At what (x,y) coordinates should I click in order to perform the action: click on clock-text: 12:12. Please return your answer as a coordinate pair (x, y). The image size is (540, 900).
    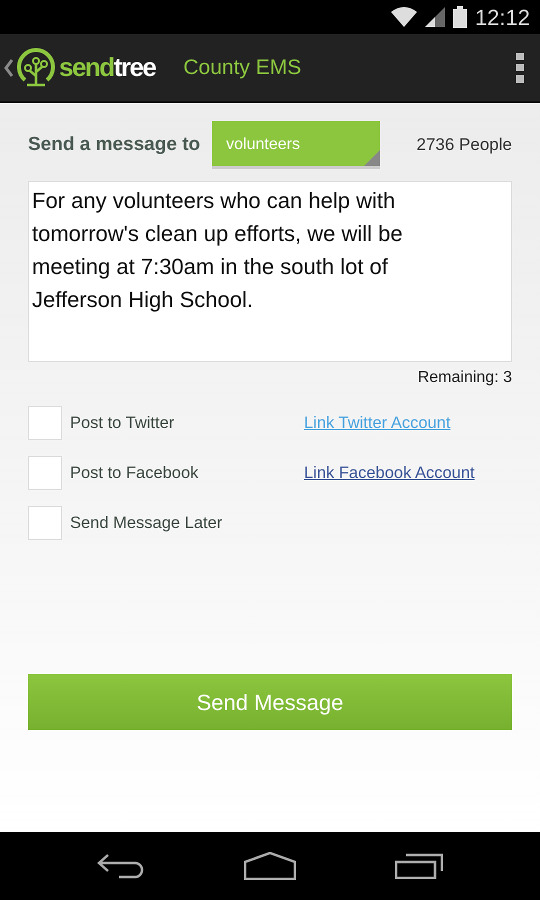
    Looking at the image, I should click on (502, 18).